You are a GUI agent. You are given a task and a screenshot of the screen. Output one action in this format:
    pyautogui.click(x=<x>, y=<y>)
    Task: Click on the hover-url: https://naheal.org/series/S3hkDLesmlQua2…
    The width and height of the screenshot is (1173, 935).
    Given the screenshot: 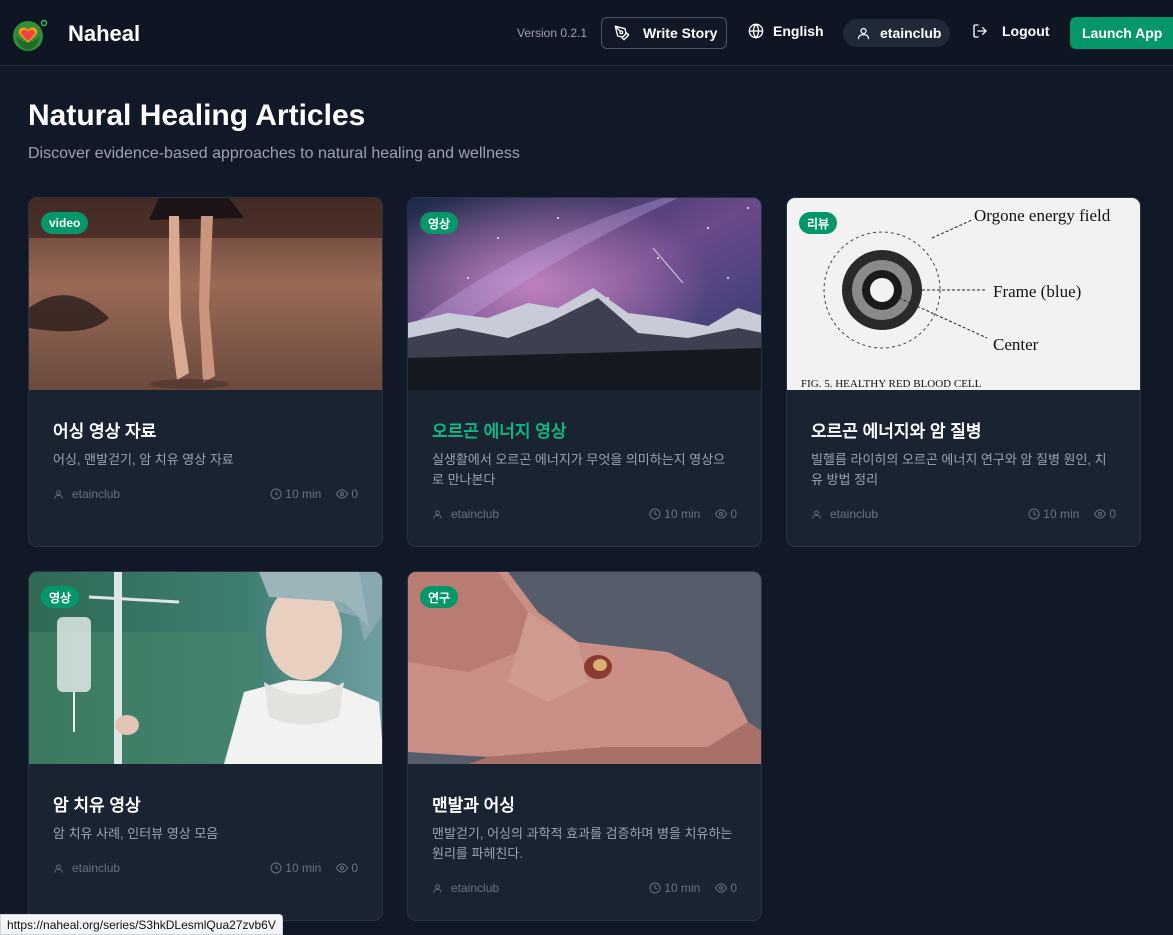 What is the action you would take?
    pyautogui.click(x=141, y=924)
    